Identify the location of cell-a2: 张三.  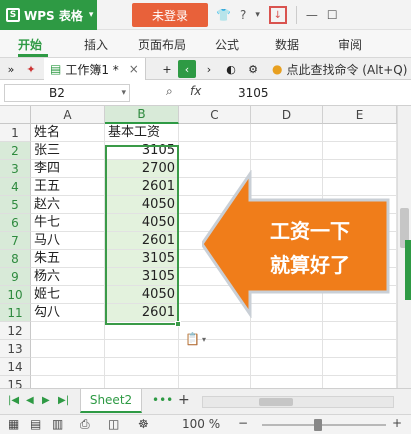
(68, 151).